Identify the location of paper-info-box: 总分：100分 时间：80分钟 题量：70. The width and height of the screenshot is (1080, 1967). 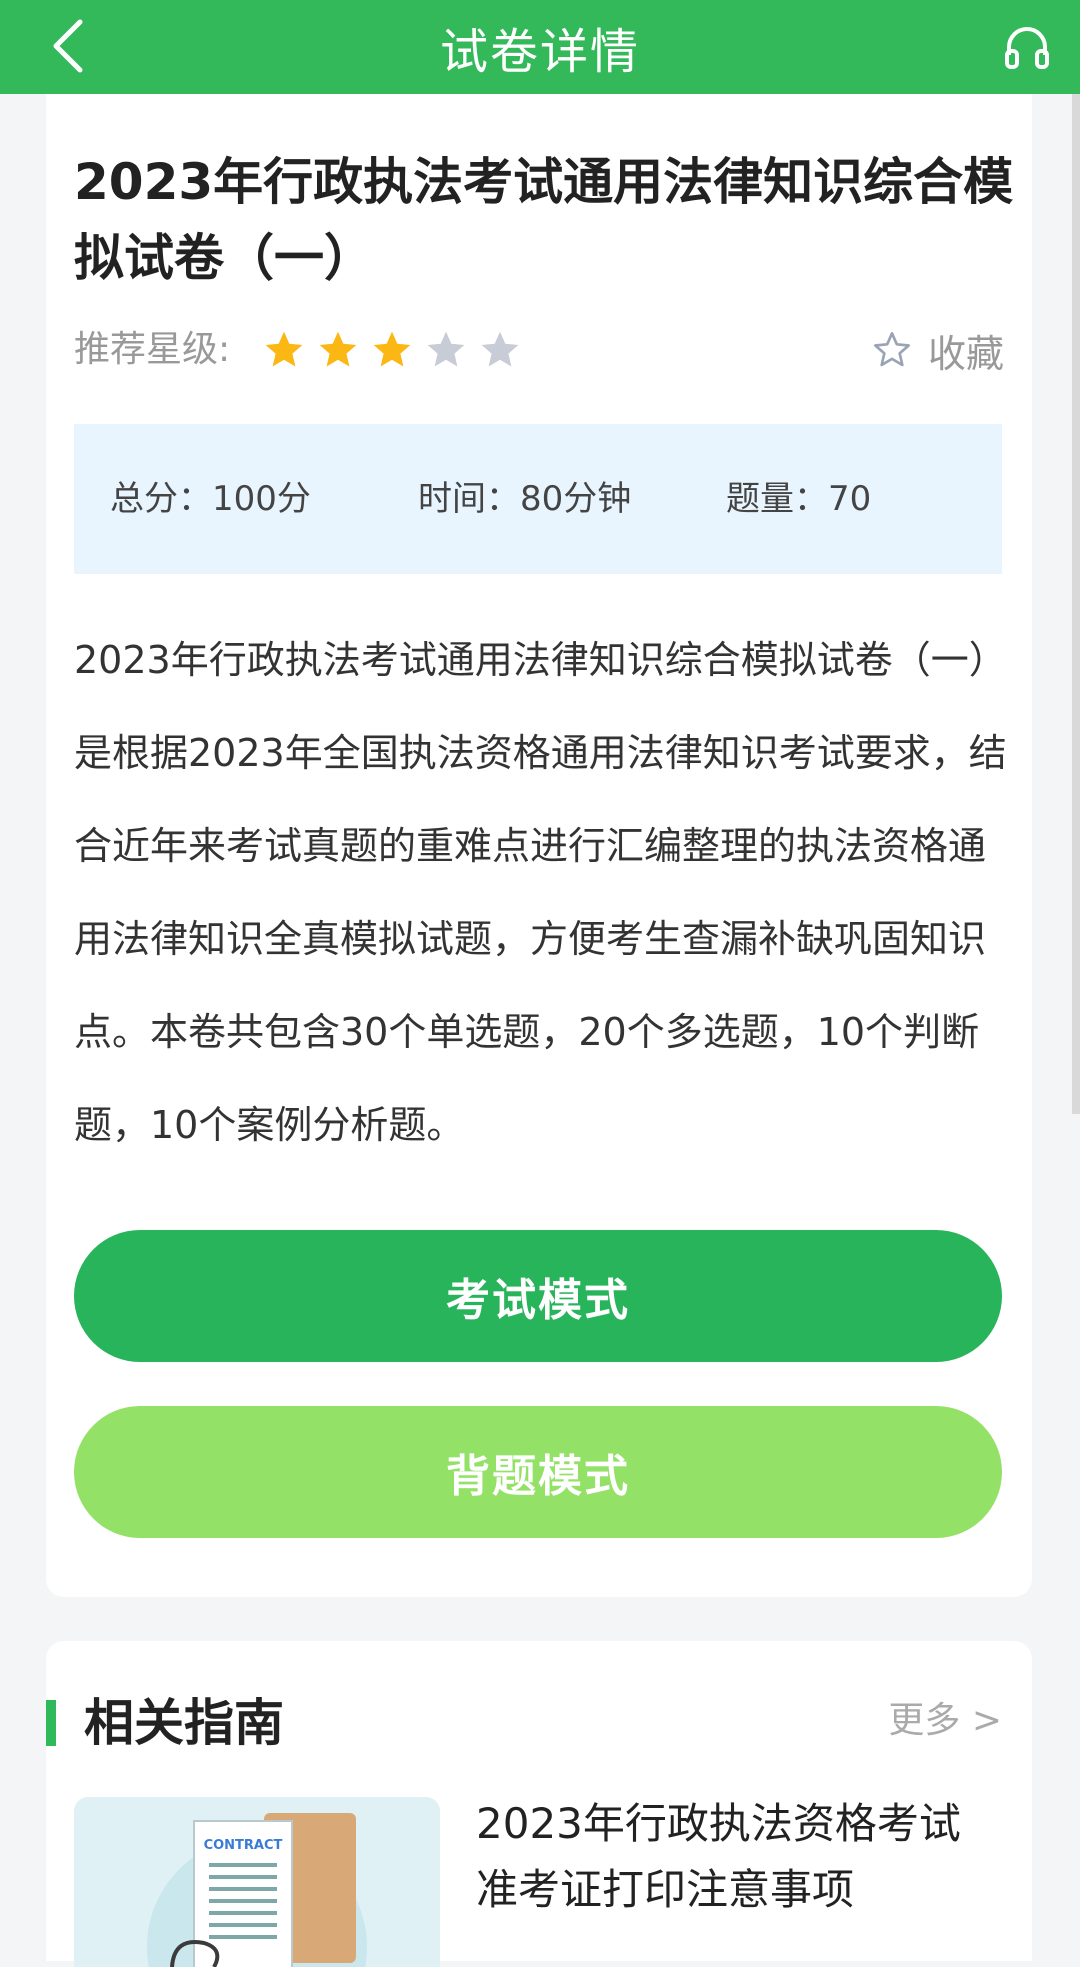
(538, 499).